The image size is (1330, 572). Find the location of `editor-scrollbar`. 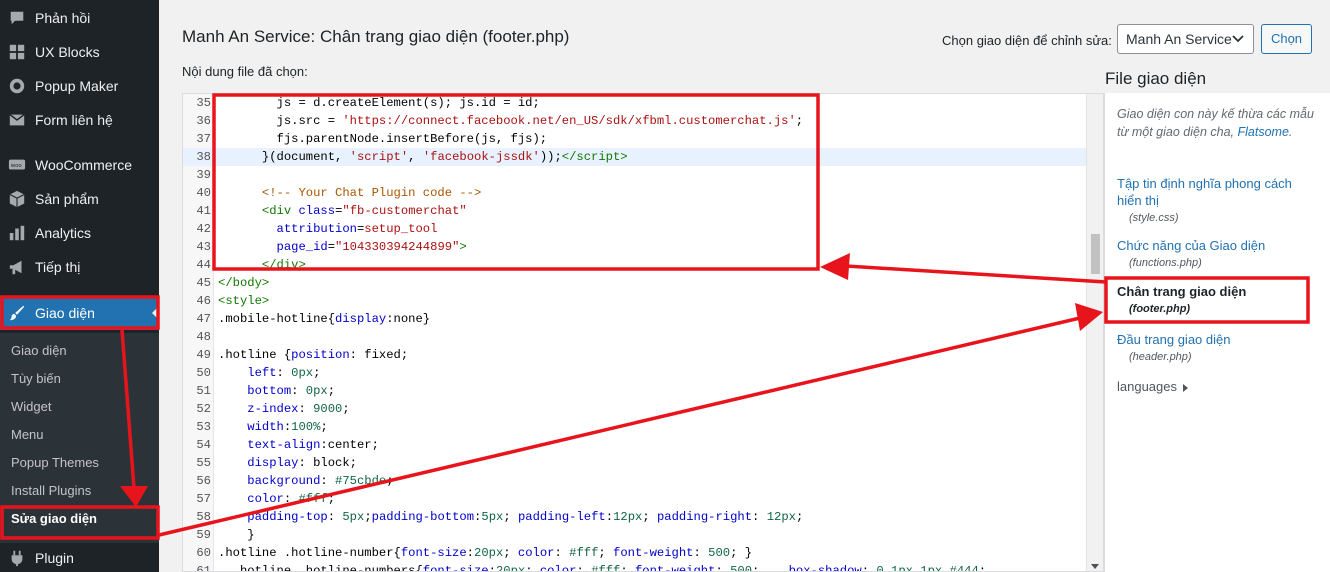

editor-scrollbar is located at coordinates (1094, 332).